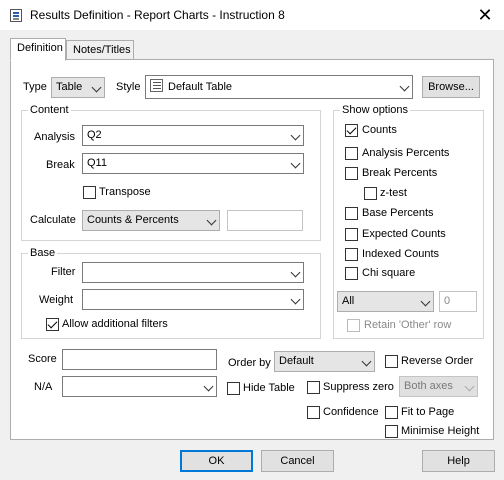 This screenshot has width=504, height=480. I want to click on counts-checkbox, so click(351, 130).